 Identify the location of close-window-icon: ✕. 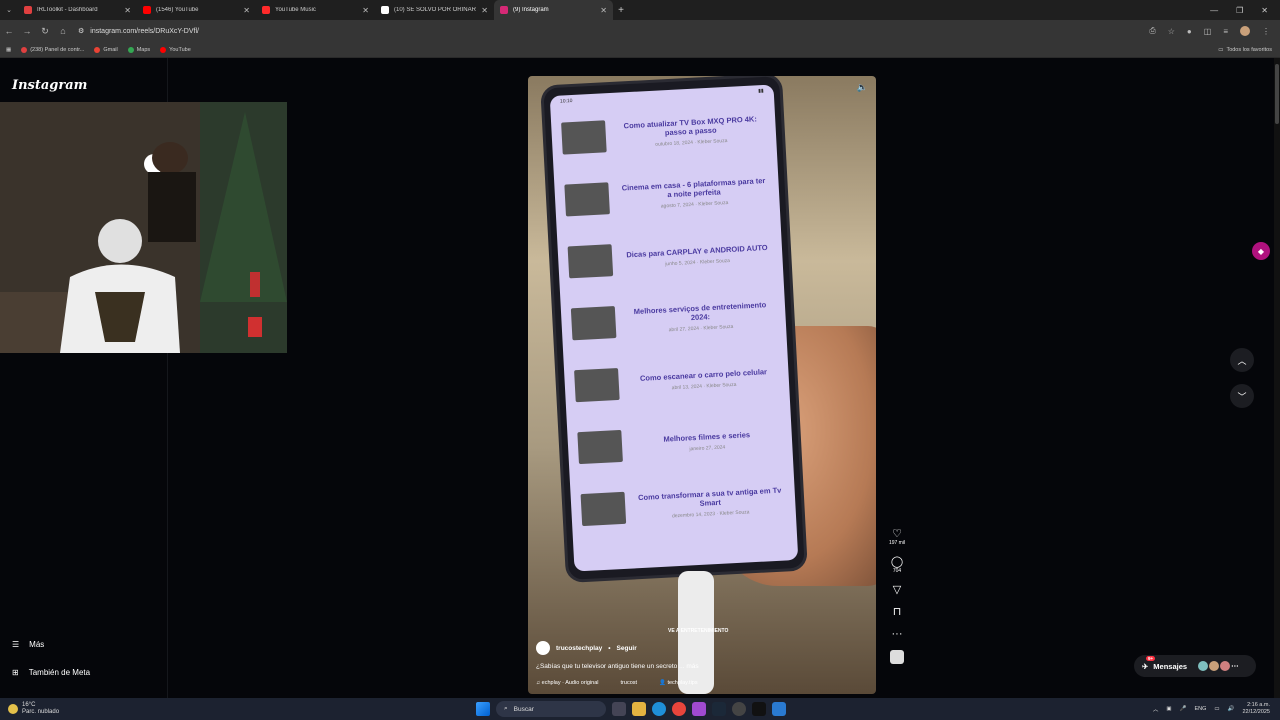
(1264, 10).